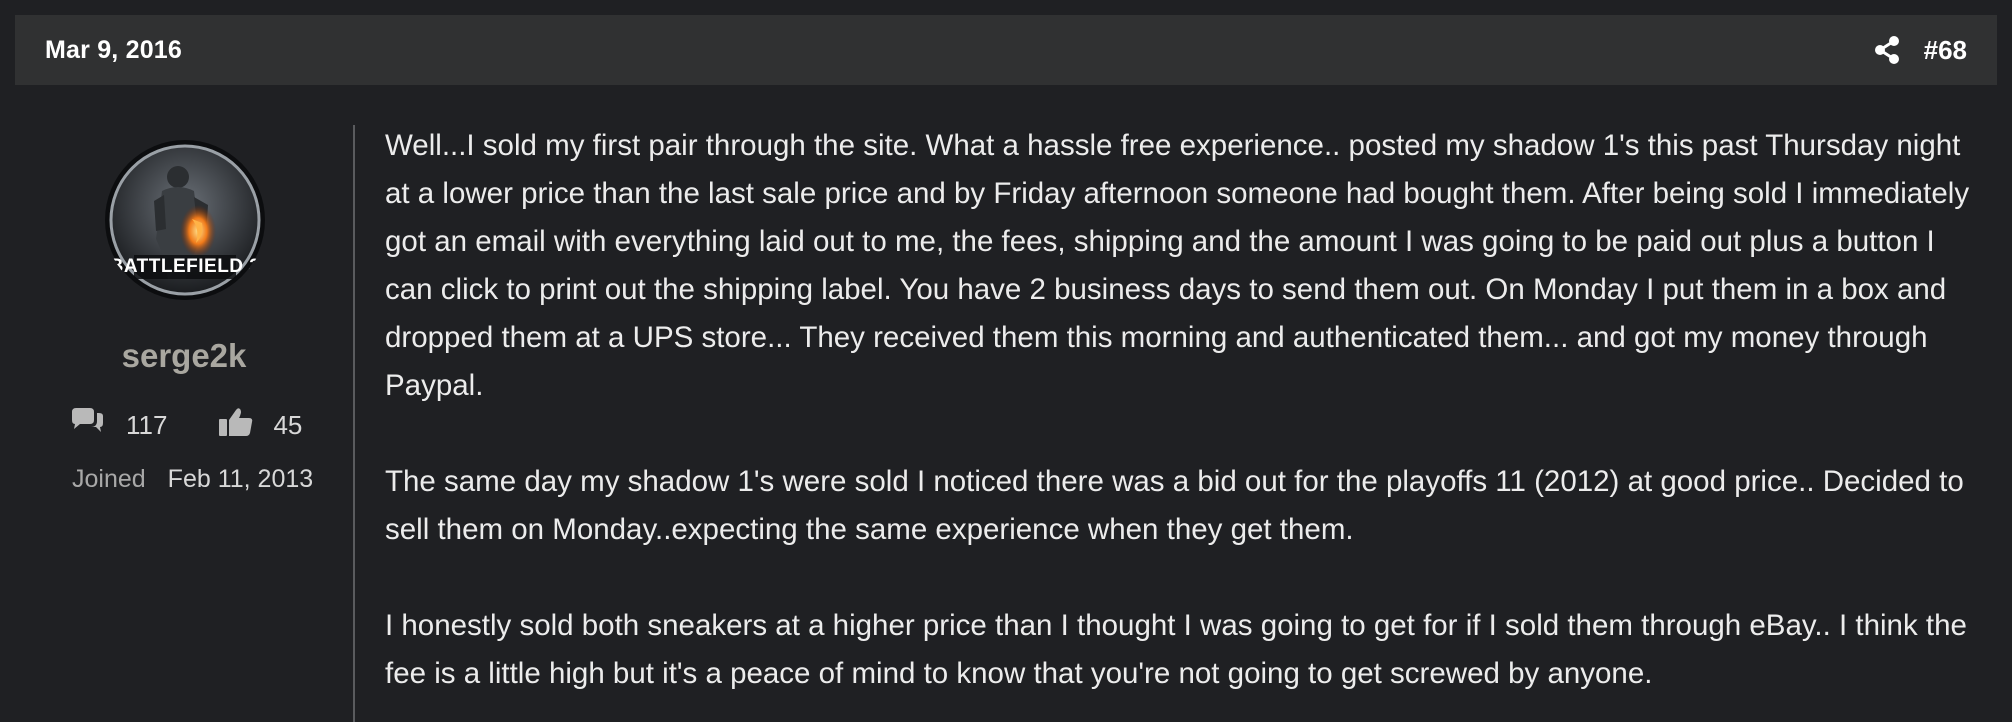 This screenshot has height=722, width=2012. Describe the element at coordinates (354, 423) in the screenshot. I see `column-divider` at that location.